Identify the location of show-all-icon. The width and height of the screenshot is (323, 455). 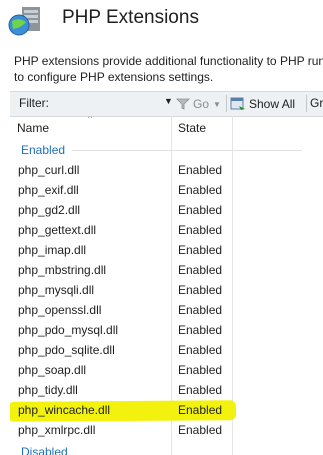
(237, 103).